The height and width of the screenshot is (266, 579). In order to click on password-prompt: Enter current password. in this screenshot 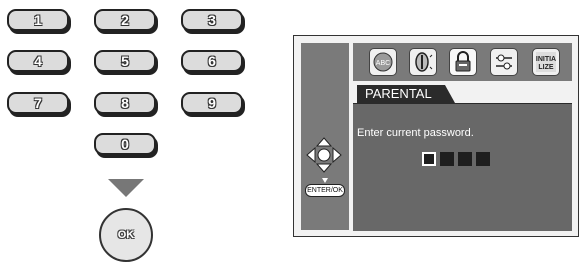, I will do `click(415, 133)`.